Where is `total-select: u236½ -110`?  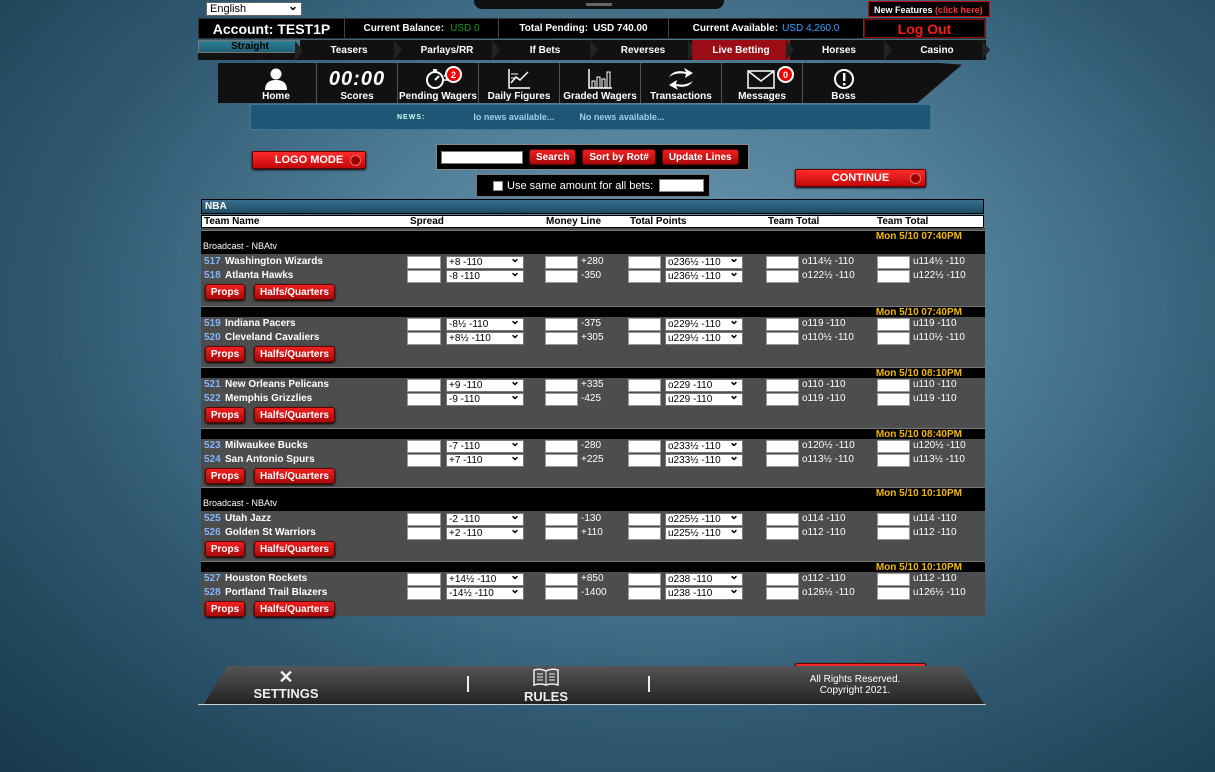
total-select: u236½ -110 is located at coordinates (704, 275).